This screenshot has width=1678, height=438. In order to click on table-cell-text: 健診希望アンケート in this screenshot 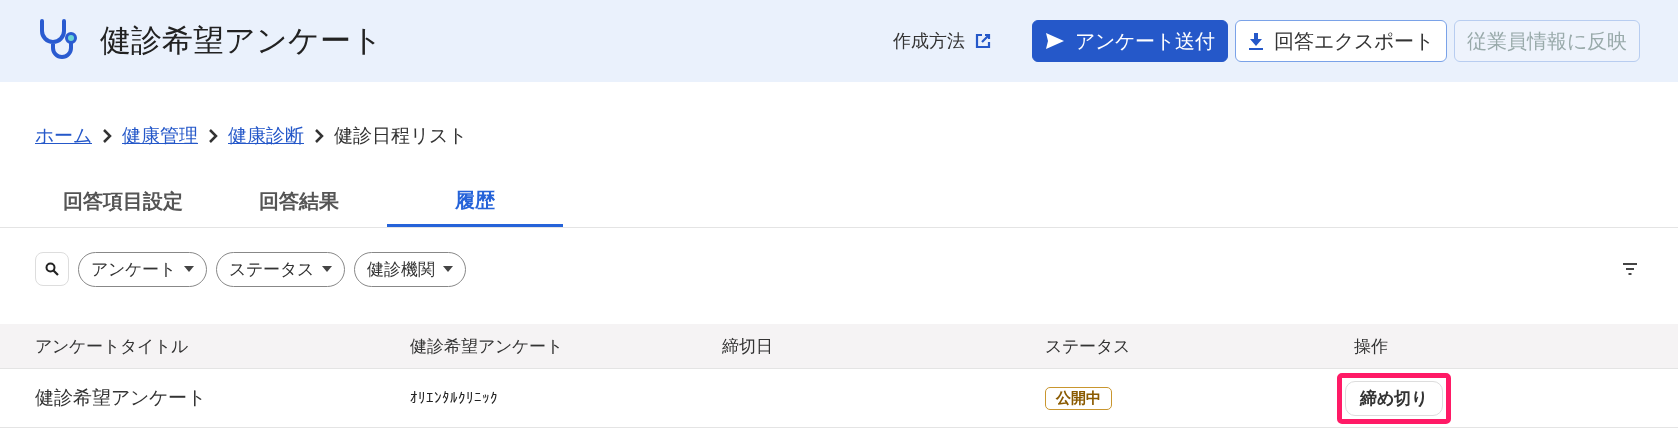, I will do `click(120, 397)`.